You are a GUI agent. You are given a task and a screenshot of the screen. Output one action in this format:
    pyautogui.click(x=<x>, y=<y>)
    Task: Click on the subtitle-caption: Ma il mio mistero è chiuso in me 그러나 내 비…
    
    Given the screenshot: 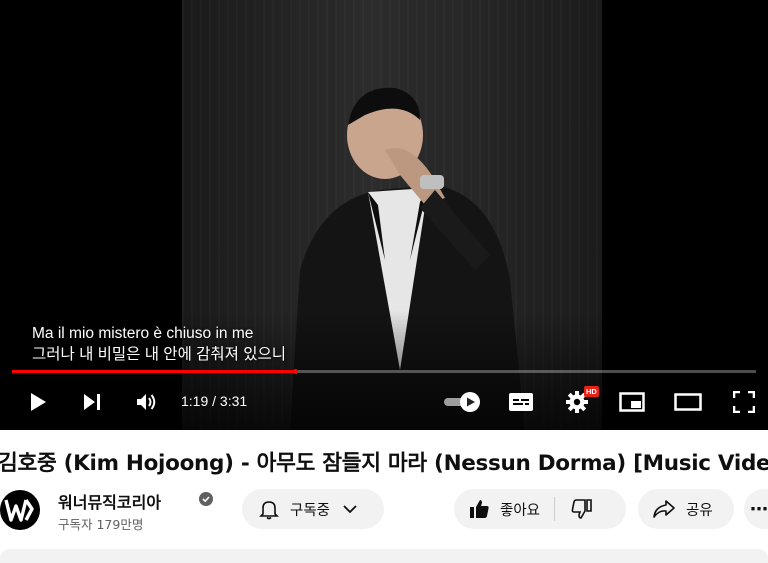 What is the action you would take?
    pyautogui.click(x=159, y=344)
    